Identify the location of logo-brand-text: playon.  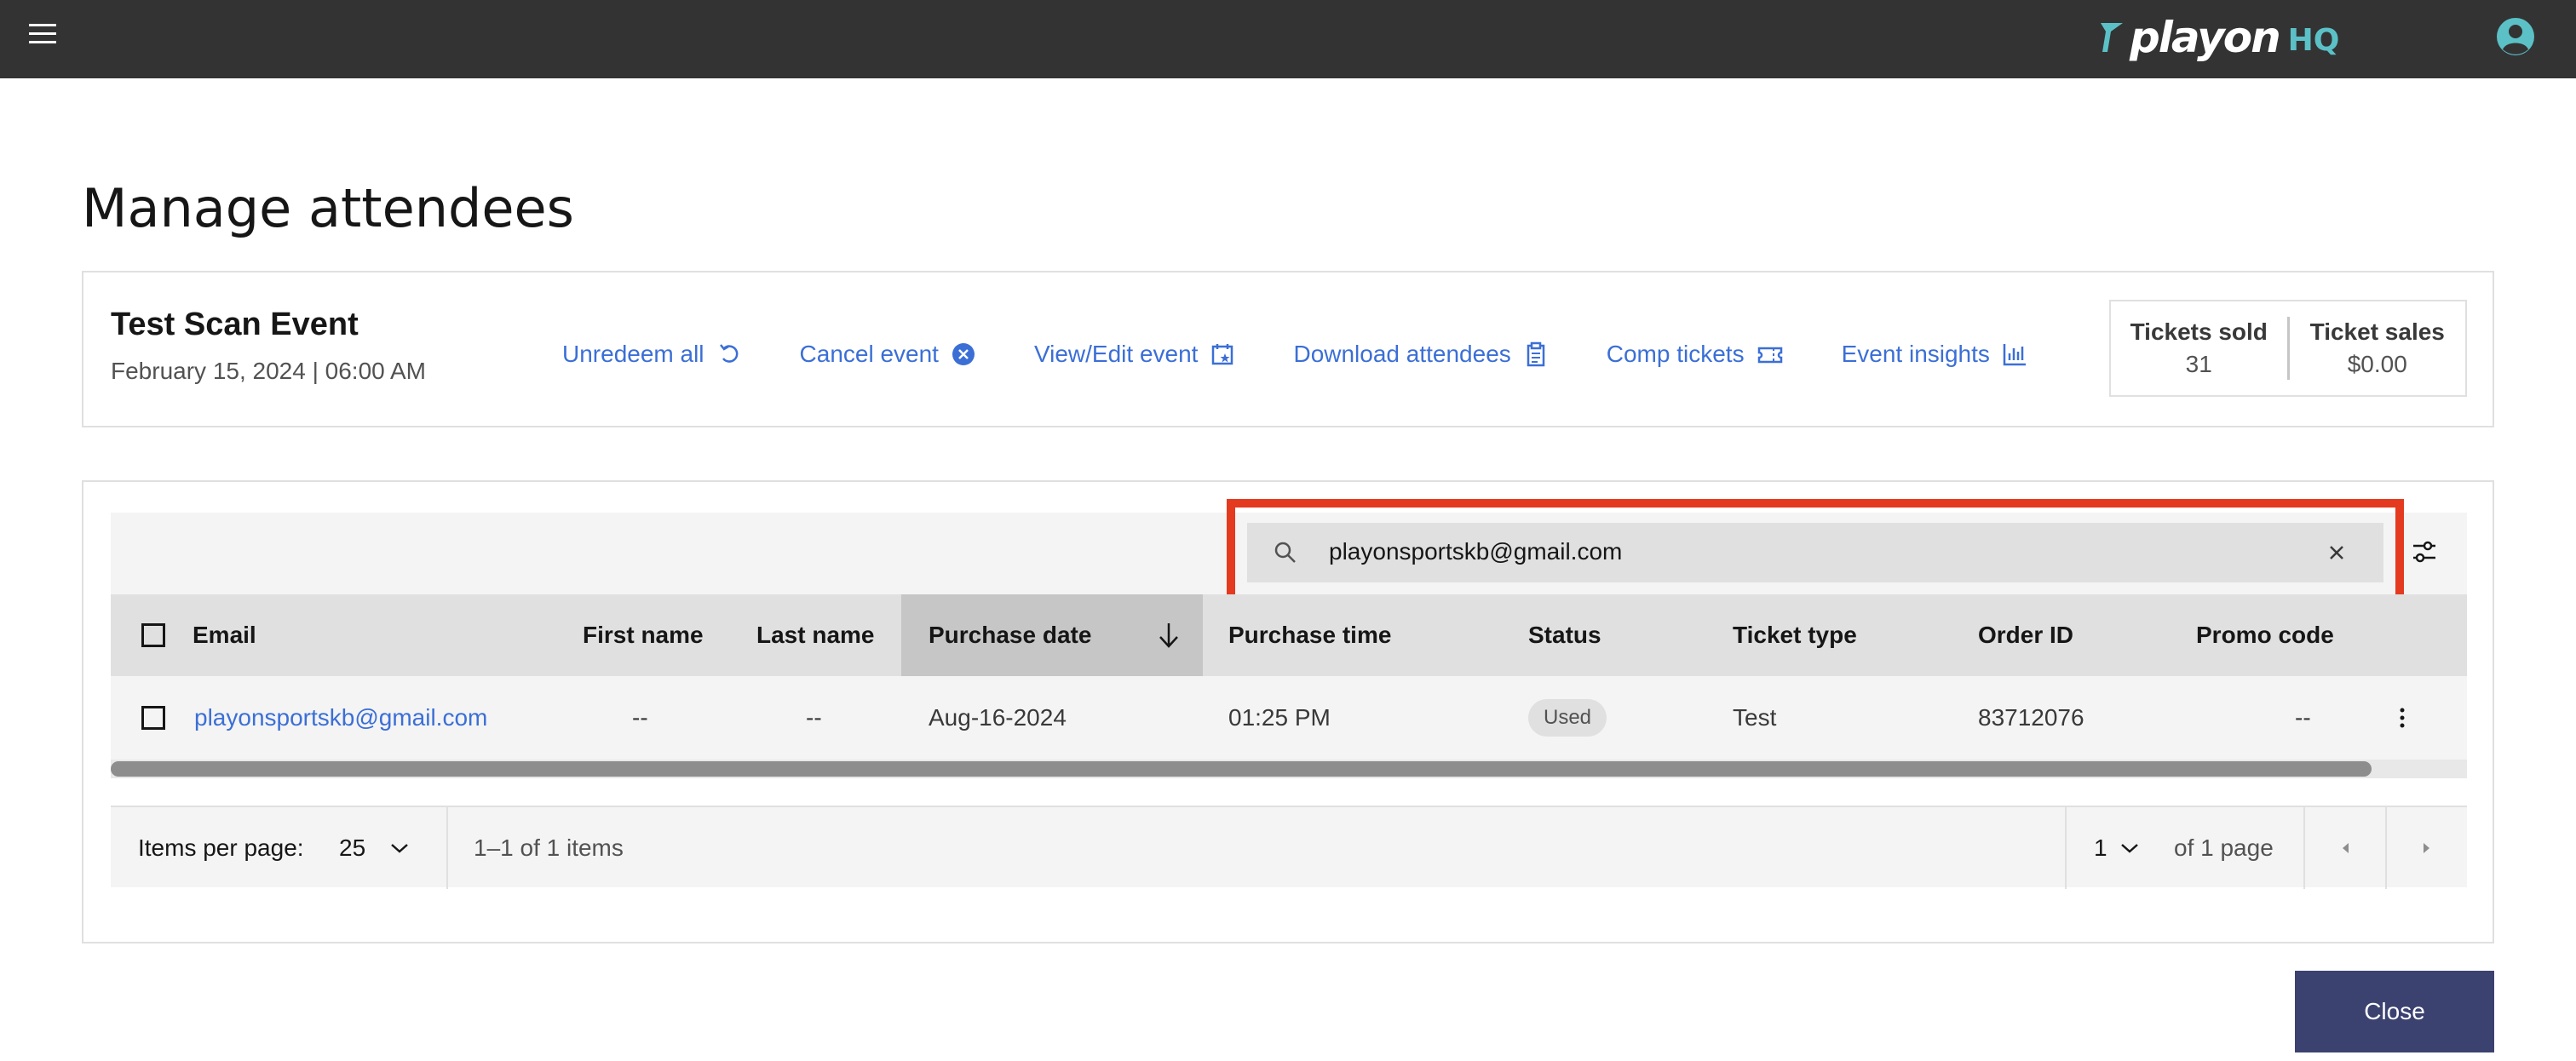
(2205, 37).